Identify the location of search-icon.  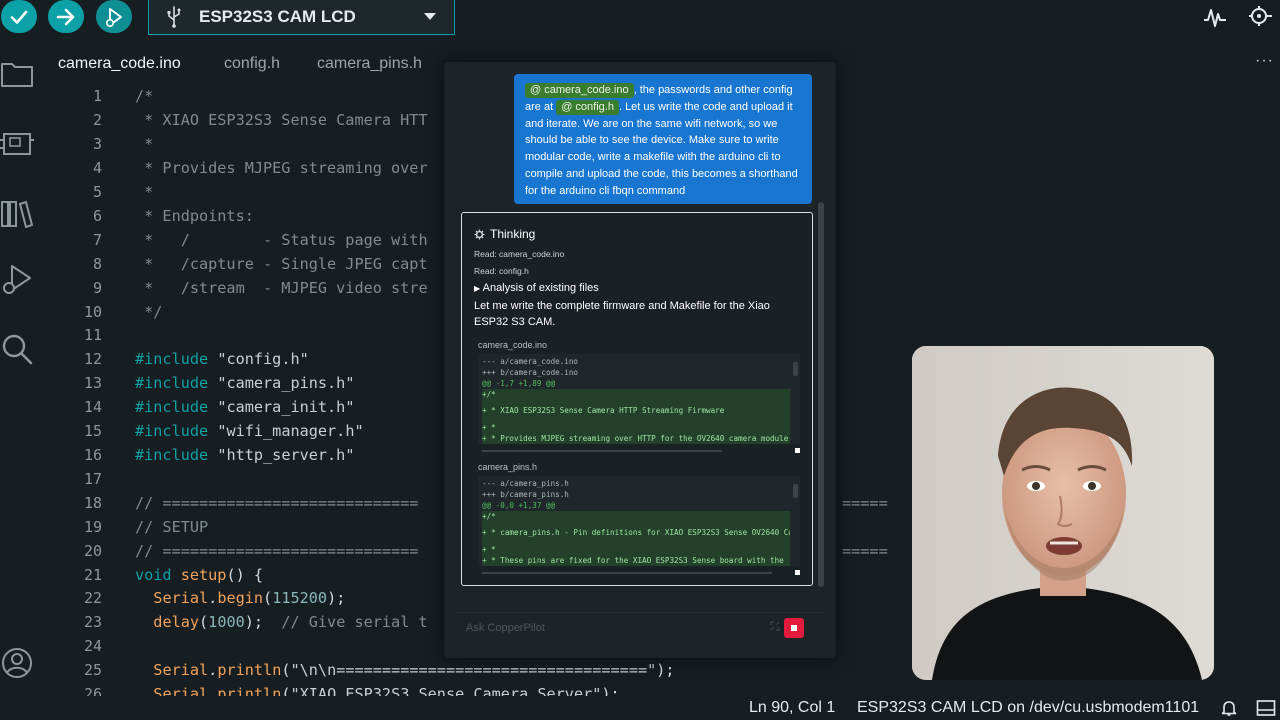
(17, 349).